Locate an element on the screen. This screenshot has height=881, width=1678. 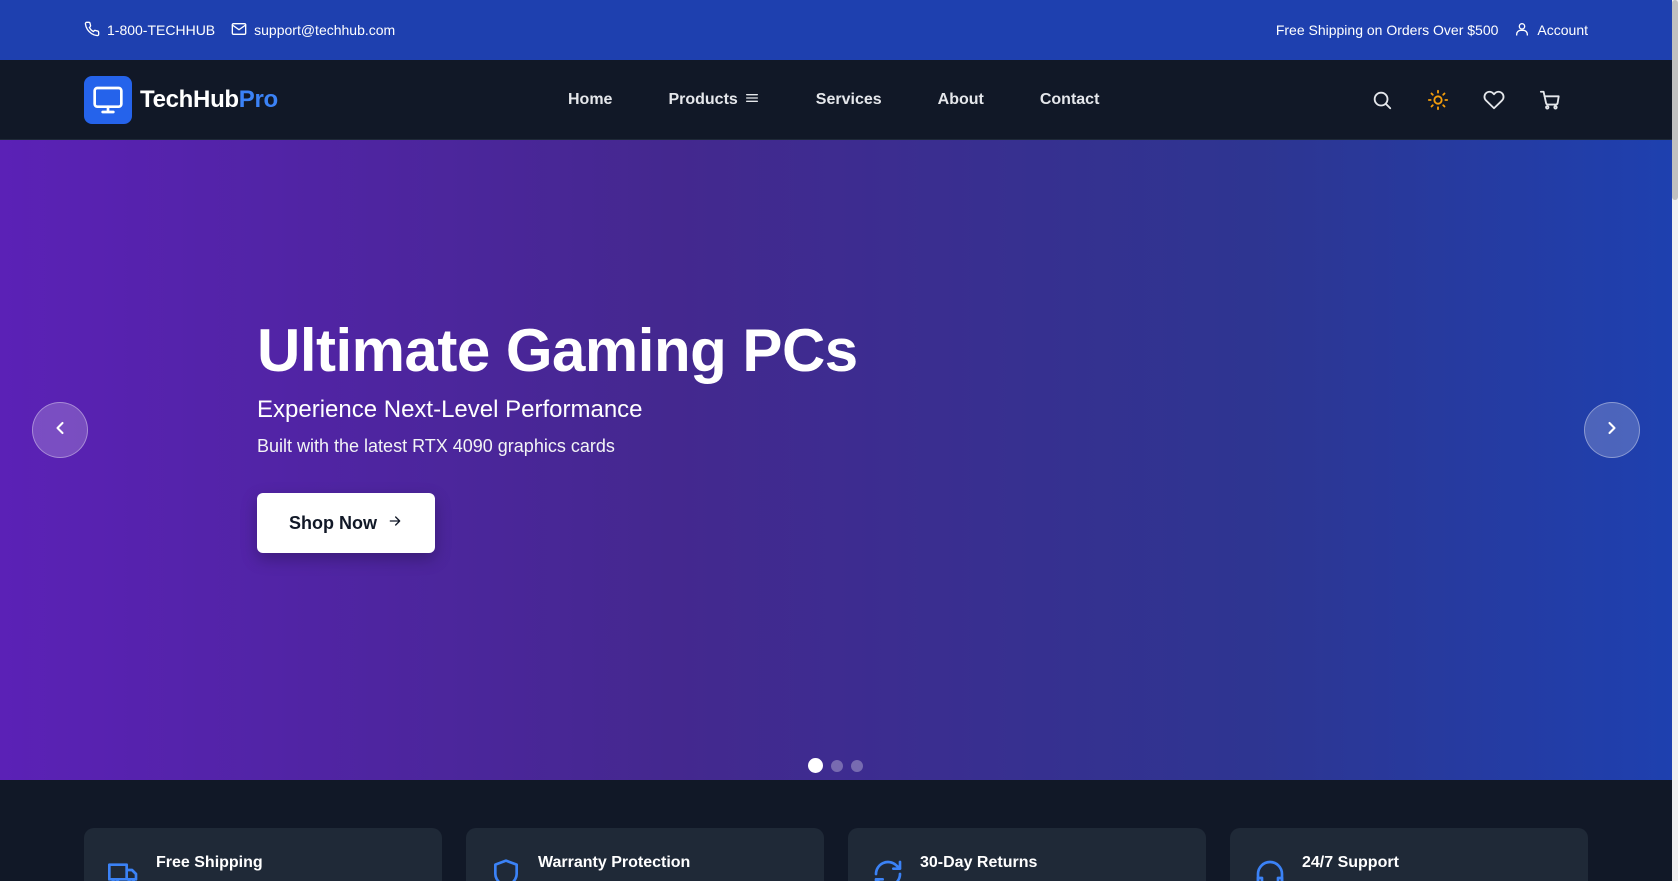
carousel-indicators is located at coordinates (835, 765).